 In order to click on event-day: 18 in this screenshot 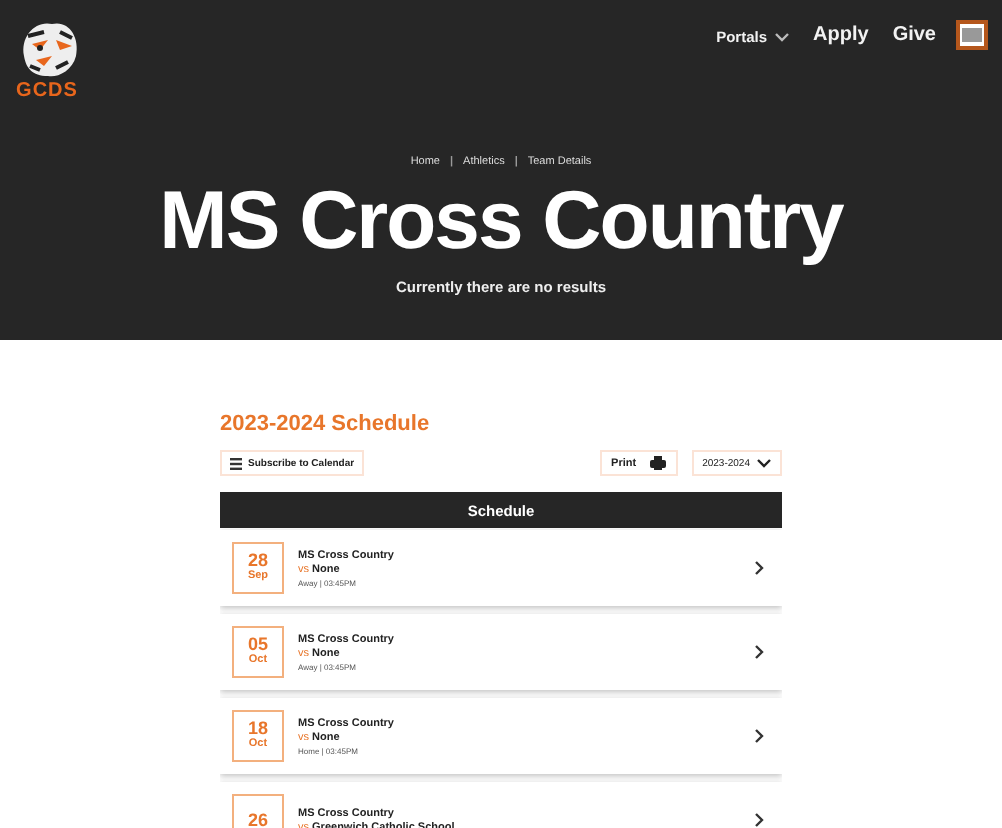, I will do `click(257, 729)`.